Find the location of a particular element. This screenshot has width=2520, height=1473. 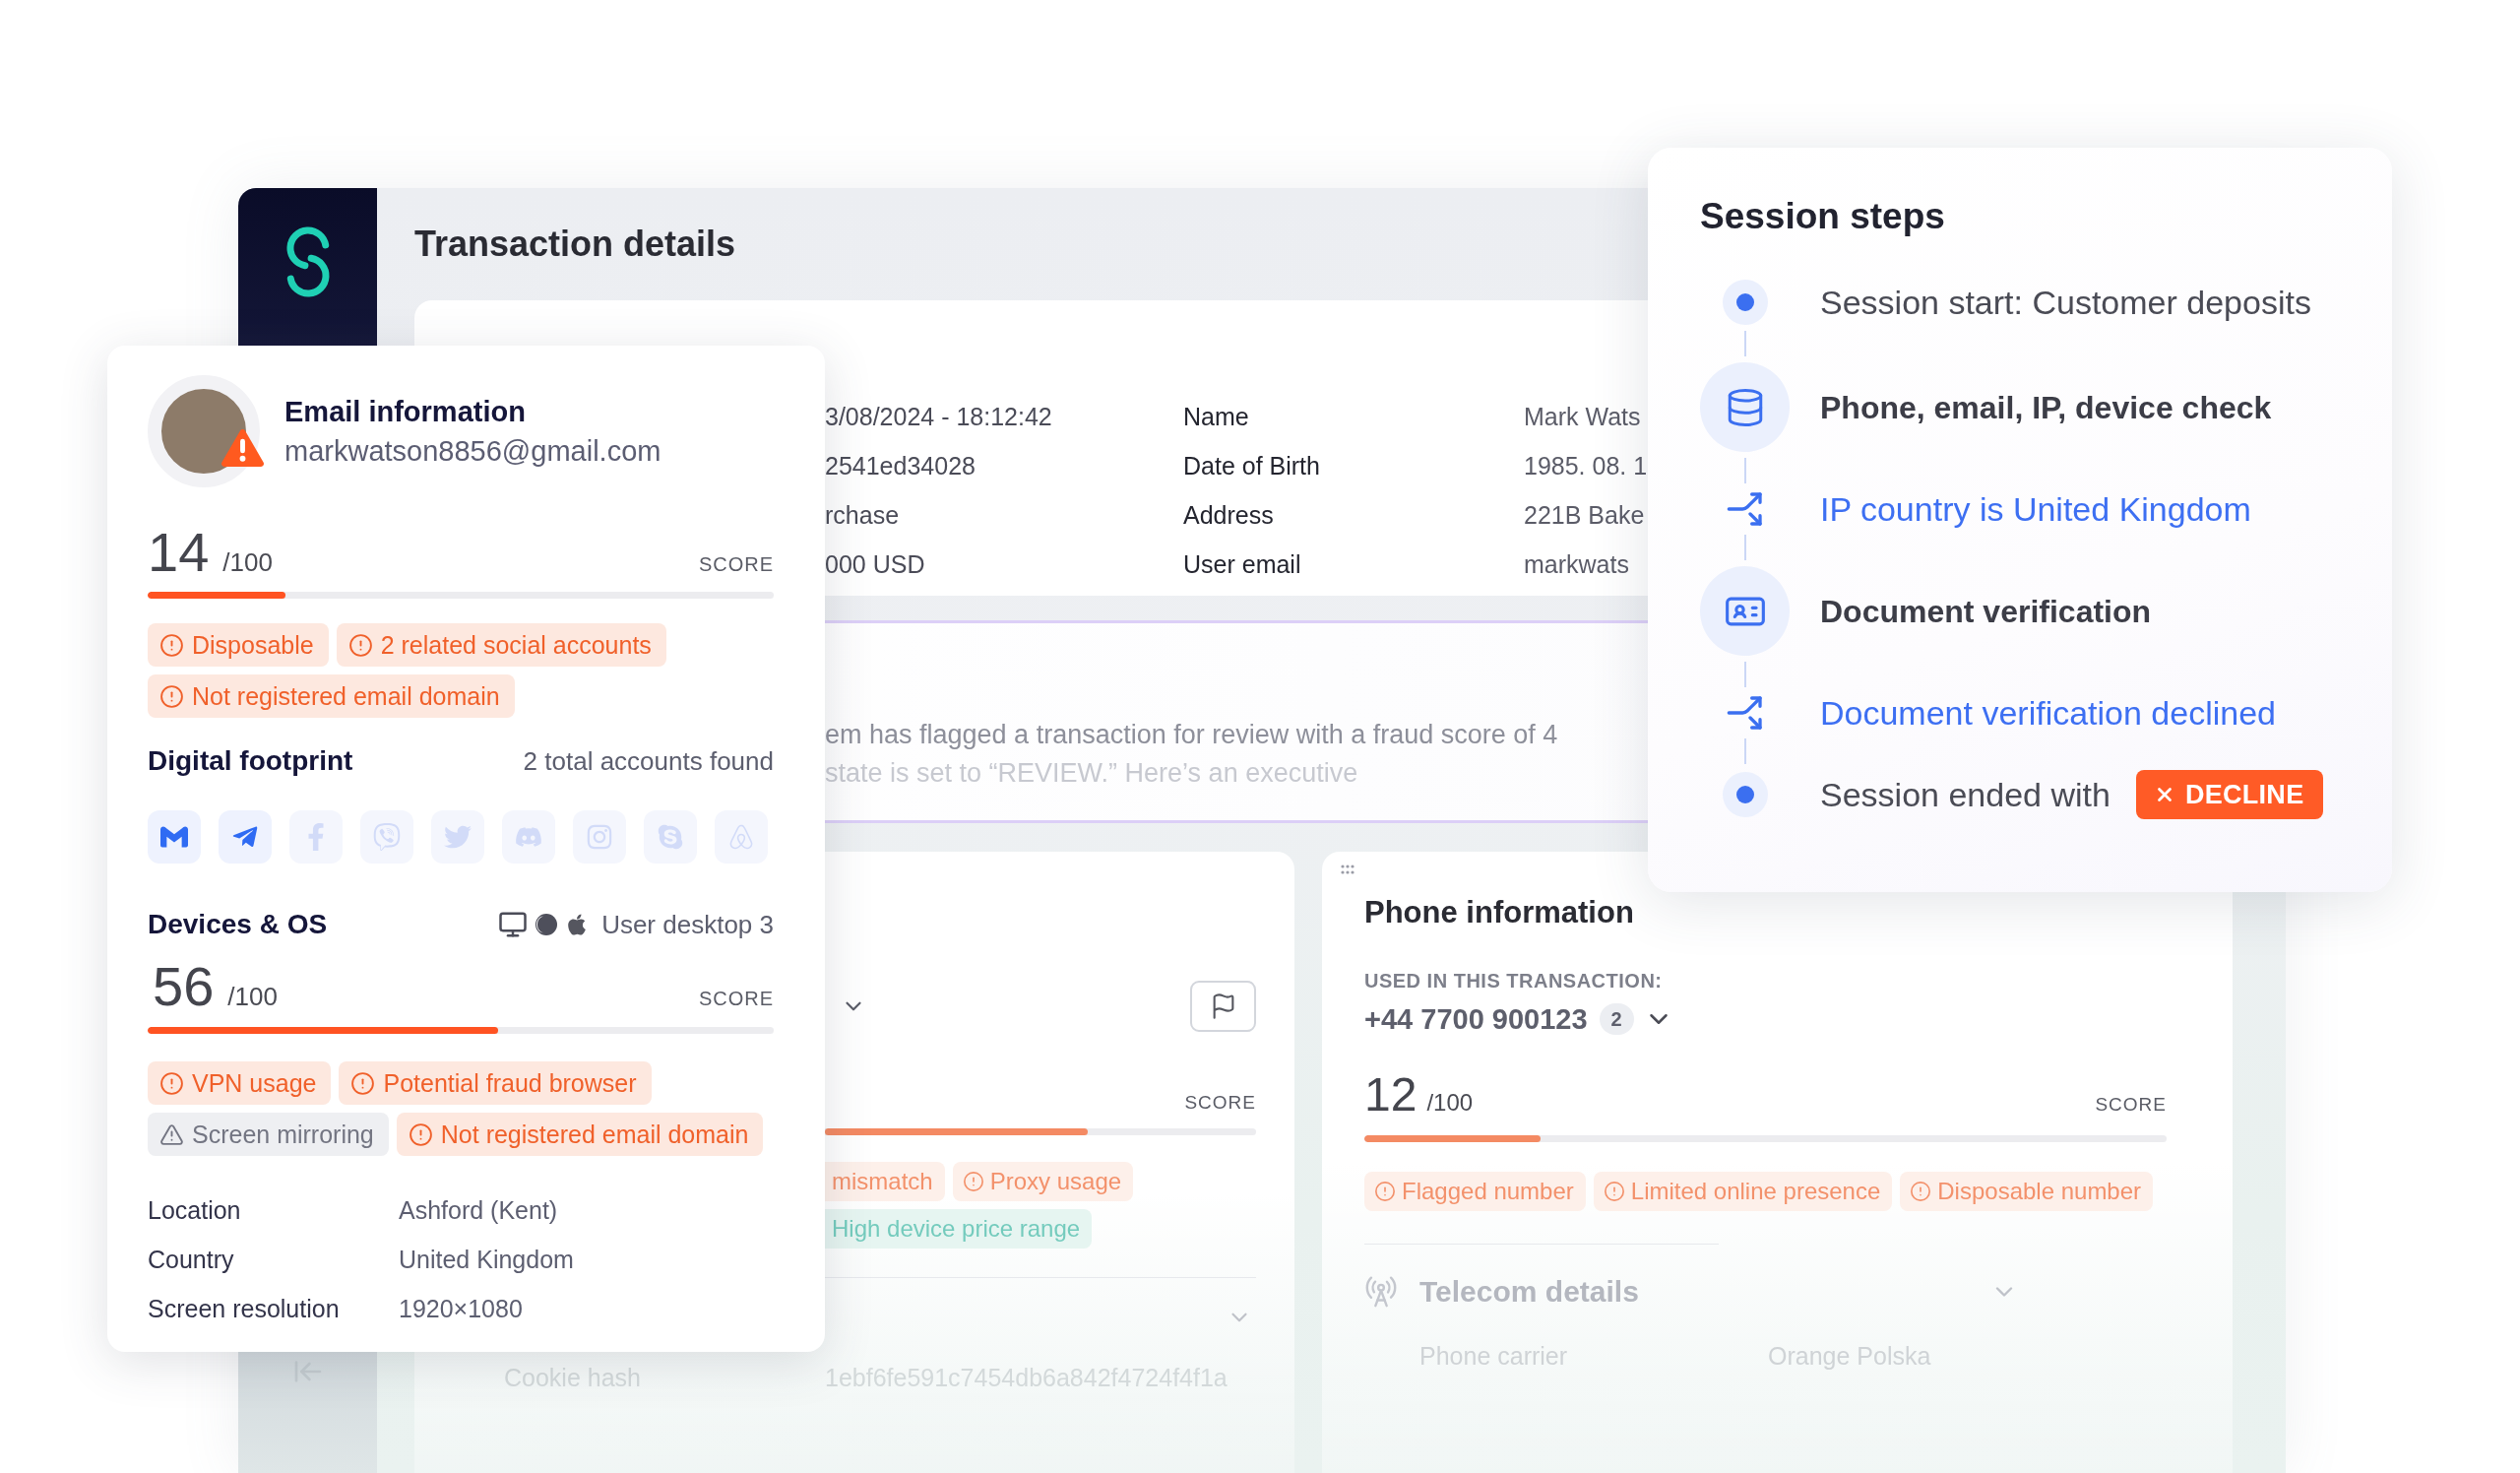

detail-label: Country is located at coordinates (191, 1259).